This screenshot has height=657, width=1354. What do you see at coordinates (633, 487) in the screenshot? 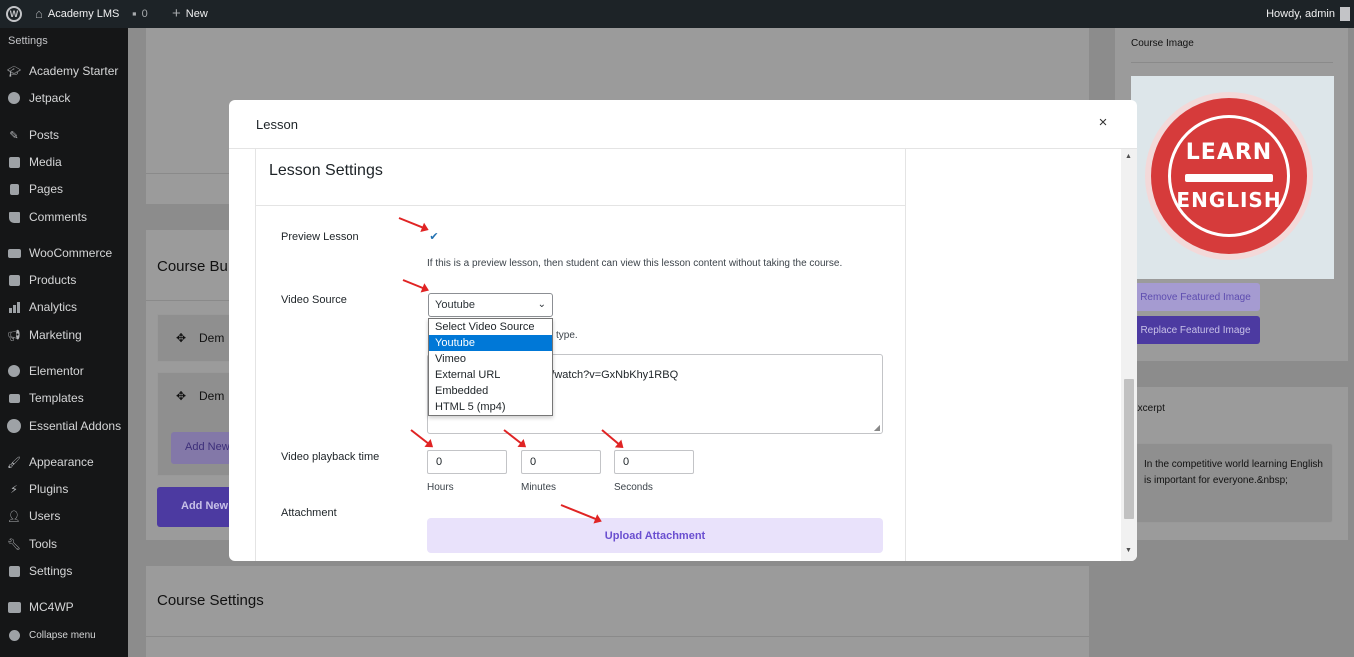
I see `seconds-label: Seconds` at bounding box center [633, 487].